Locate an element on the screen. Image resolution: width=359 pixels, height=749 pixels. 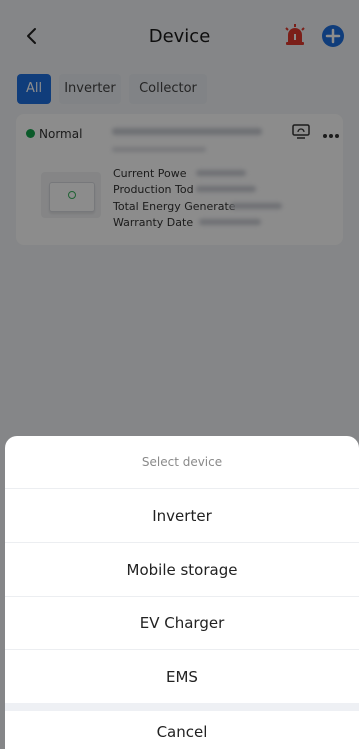
sheet-title: Select device is located at coordinates (182, 462).